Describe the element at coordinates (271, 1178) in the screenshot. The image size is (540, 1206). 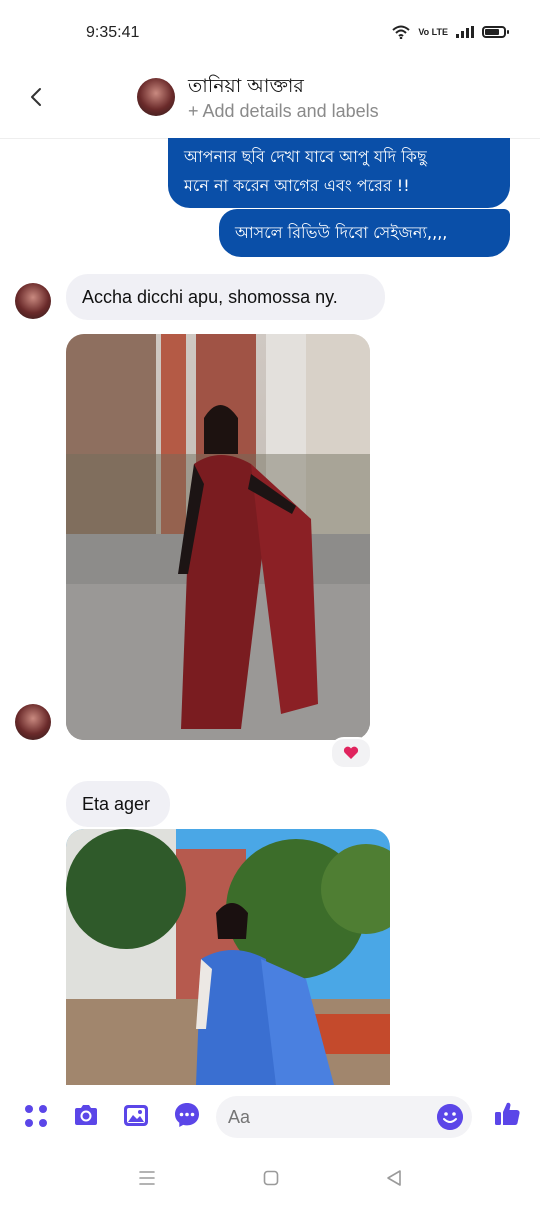
I see `home-icon` at that location.